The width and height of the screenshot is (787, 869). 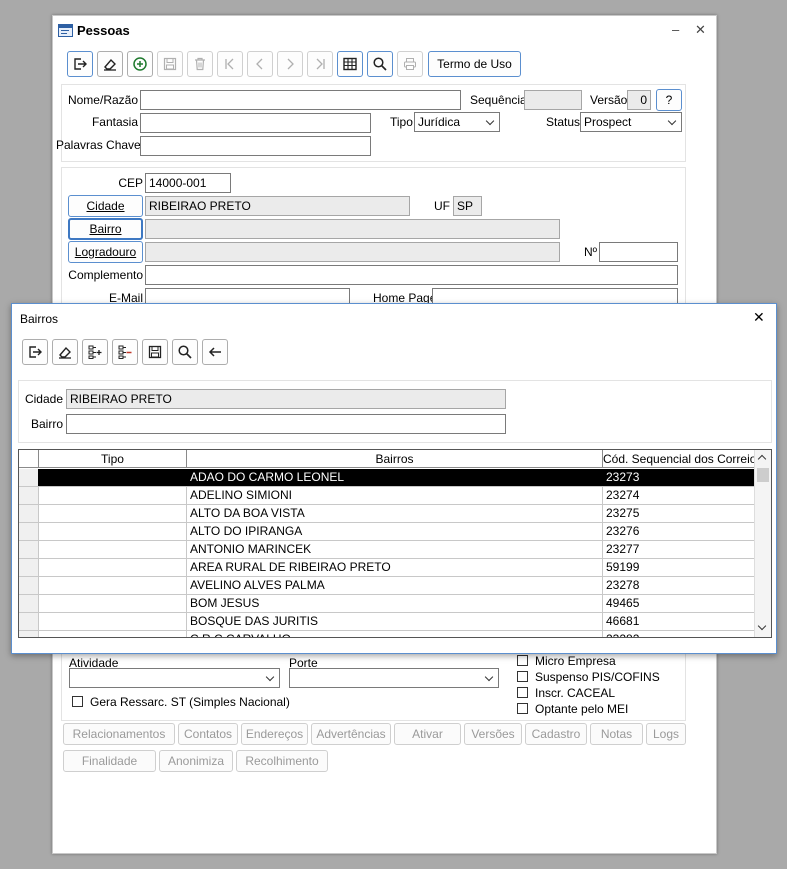 I want to click on cell-codigo: 23275, so click(x=679, y=513).